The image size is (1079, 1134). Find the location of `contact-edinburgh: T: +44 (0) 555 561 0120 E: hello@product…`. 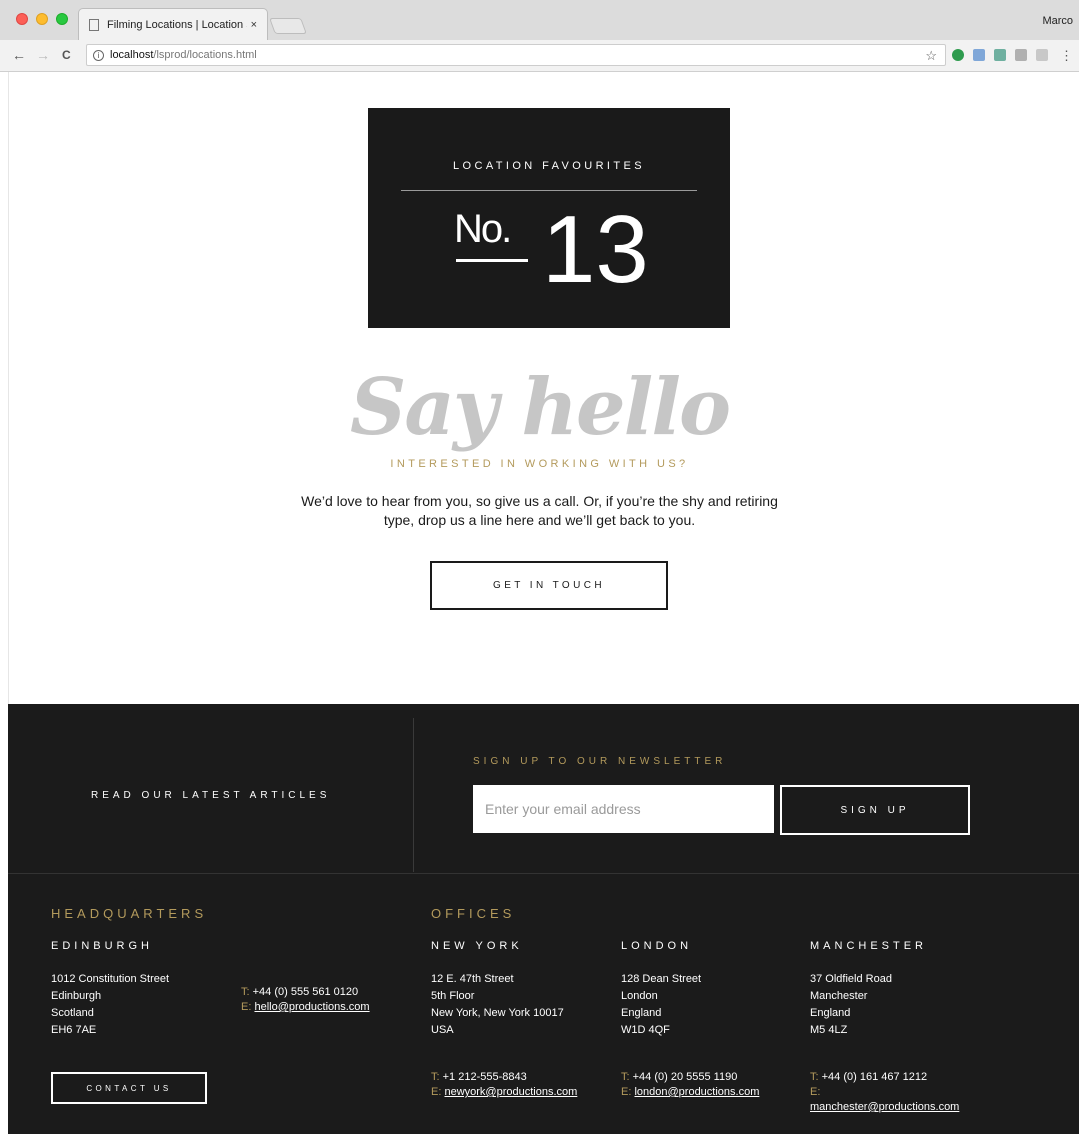

contact-edinburgh: T: +44 (0) 555 561 0120 E: hello@product… is located at coordinates (305, 1000).